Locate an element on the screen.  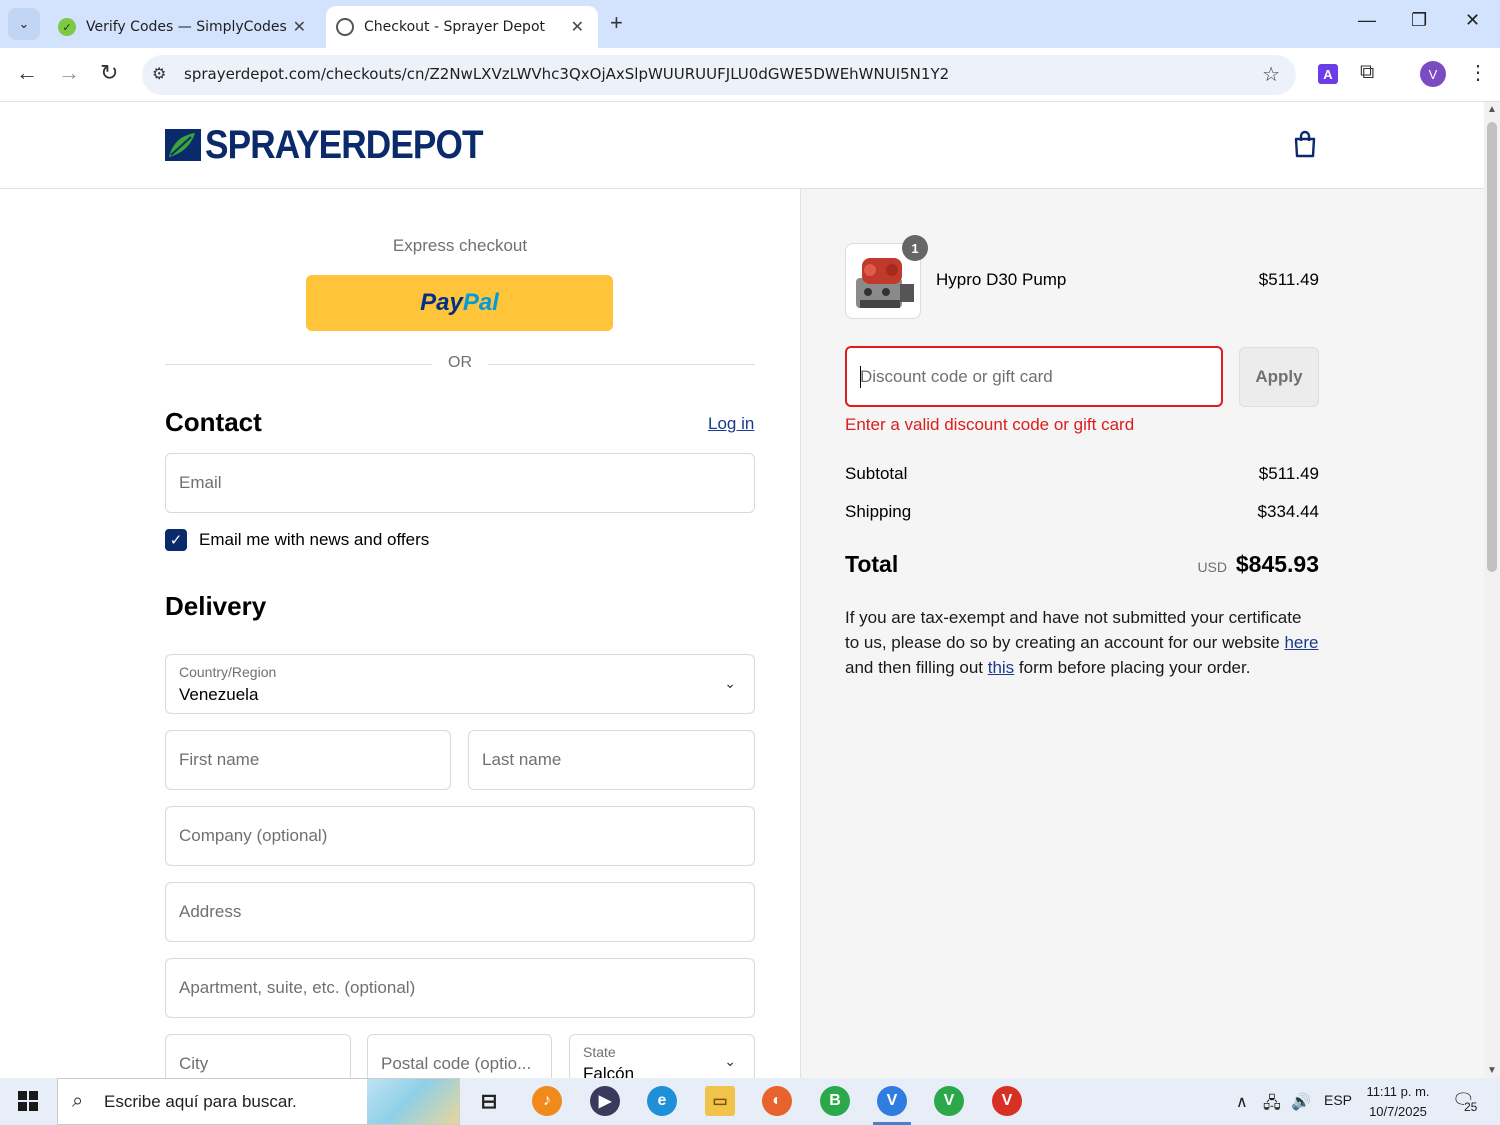
total-currency: USD is located at coordinates (1212, 567).